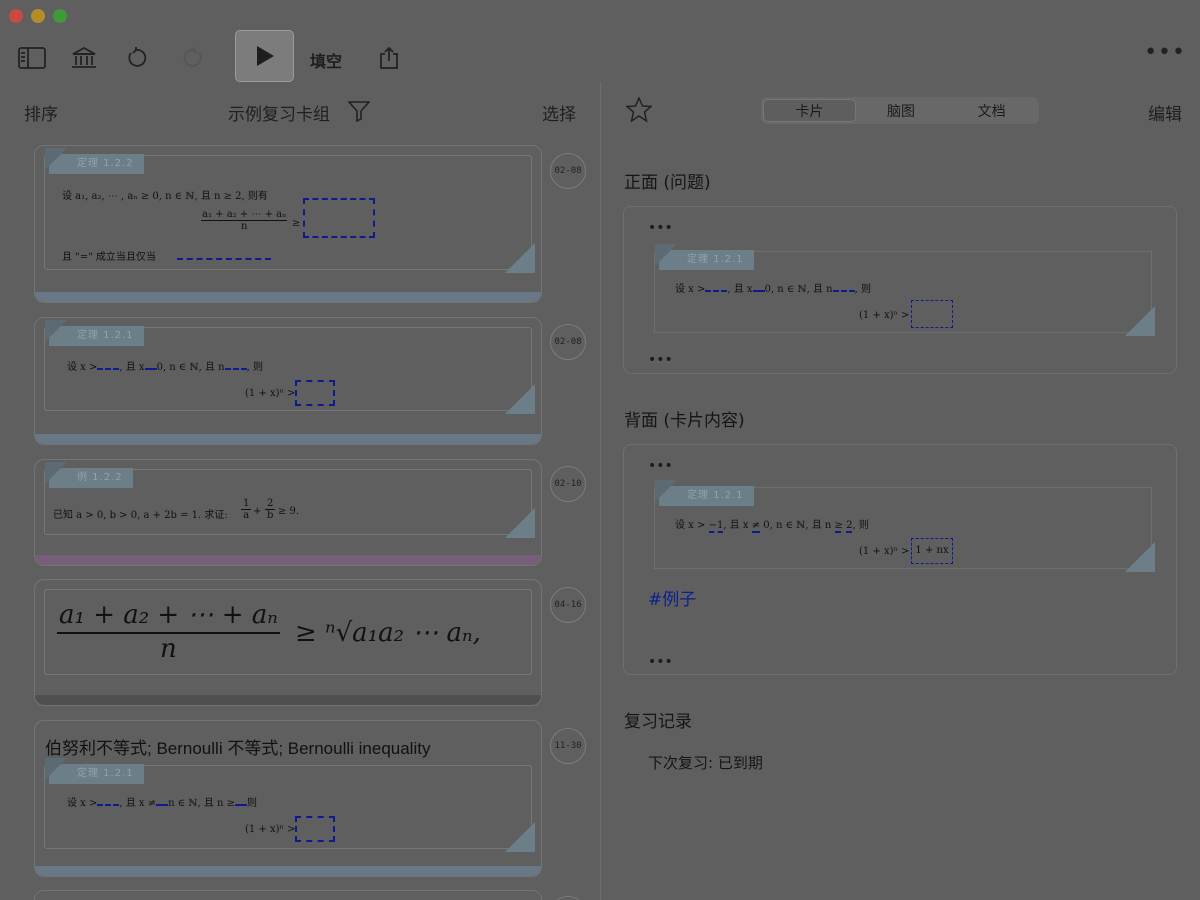 The image size is (1200, 900). Describe the element at coordinates (89, 475) in the screenshot. I see `example-tag: 例 1.2.2` at that location.